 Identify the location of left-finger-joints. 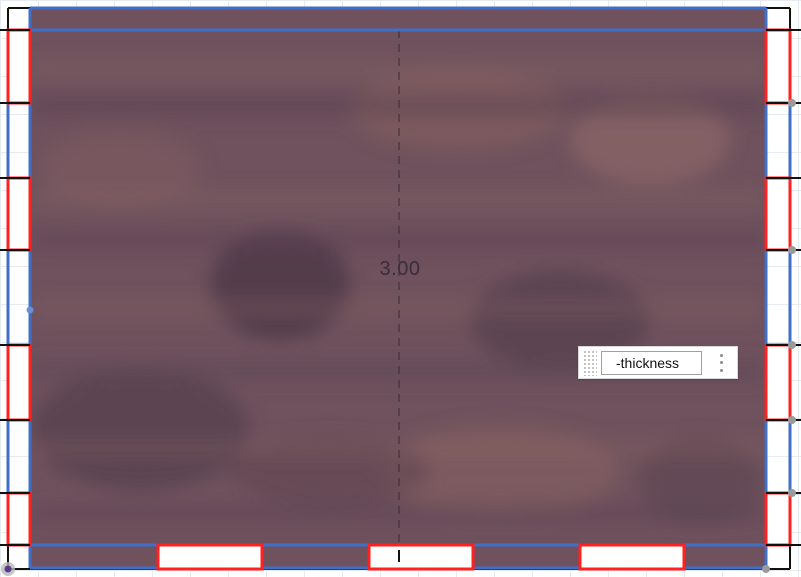
(19, 287).